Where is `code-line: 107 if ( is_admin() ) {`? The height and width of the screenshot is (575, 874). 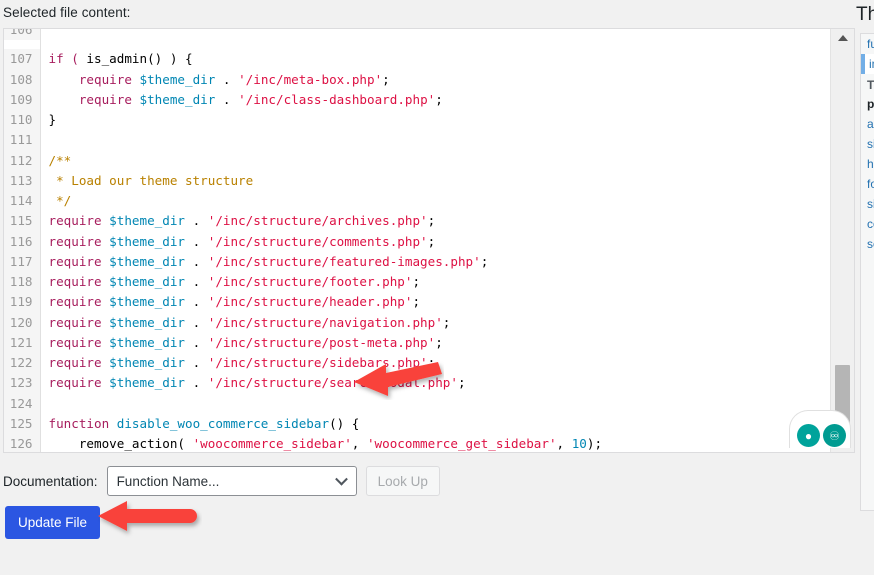
code-line: 107 if ( is_admin() ) { is located at coordinates (417, 59).